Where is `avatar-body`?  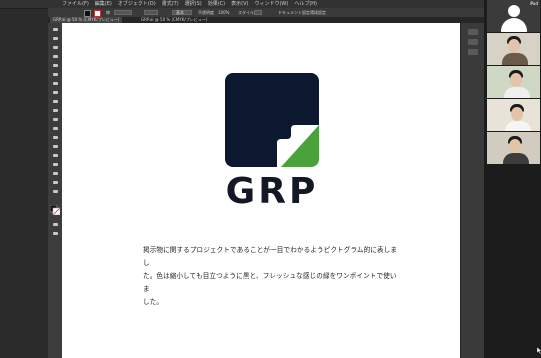 avatar-body is located at coordinates (514, 25).